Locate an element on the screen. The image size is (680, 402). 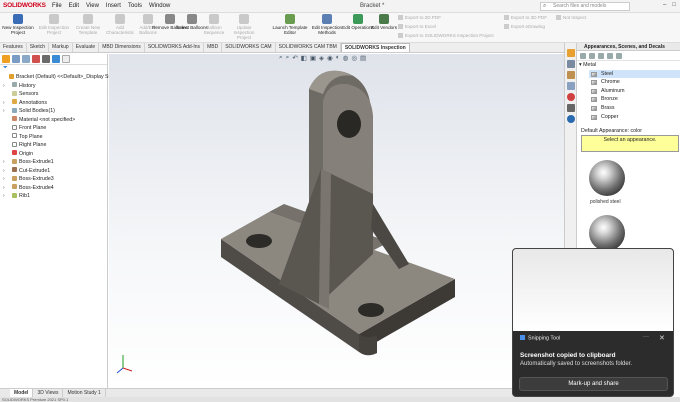
solidworks-logo: SOLIDWORKS is located at coordinates (24, 5).